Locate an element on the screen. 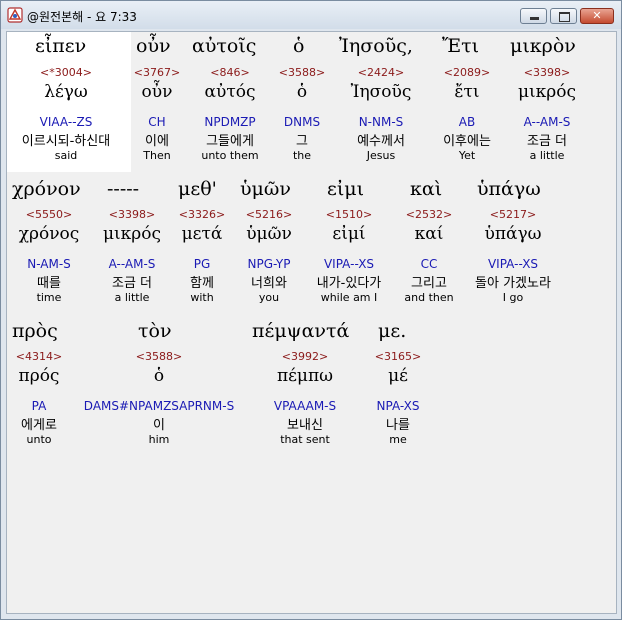  greek-word: Ἰησοῦς, is located at coordinates (376, 46).